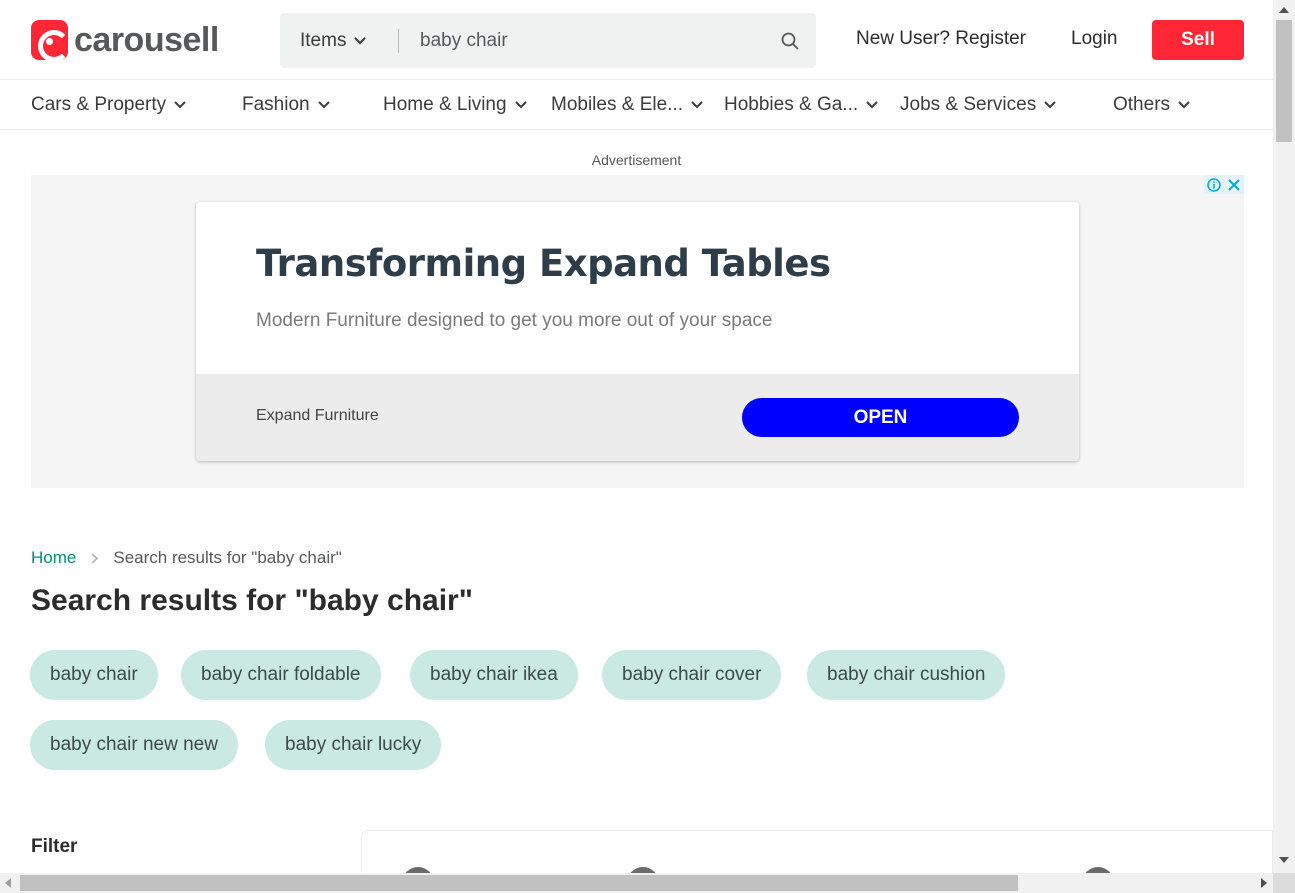  I want to click on ad-open-button: OPEN, so click(880, 417).